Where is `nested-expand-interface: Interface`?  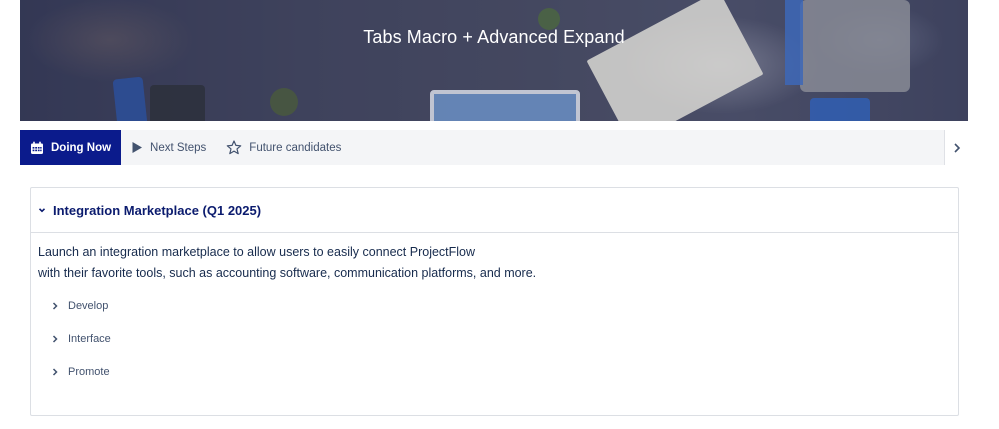
nested-expand-interface: Interface is located at coordinates (494, 338).